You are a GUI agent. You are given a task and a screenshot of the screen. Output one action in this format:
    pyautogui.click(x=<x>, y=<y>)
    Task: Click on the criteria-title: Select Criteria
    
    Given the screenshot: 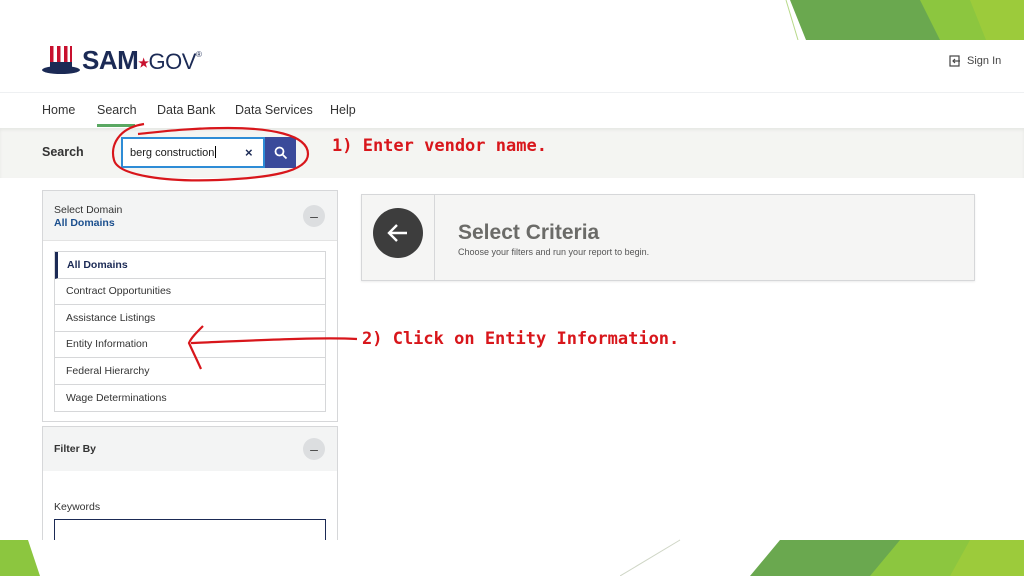 What is the action you would take?
    pyautogui.click(x=529, y=232)
    